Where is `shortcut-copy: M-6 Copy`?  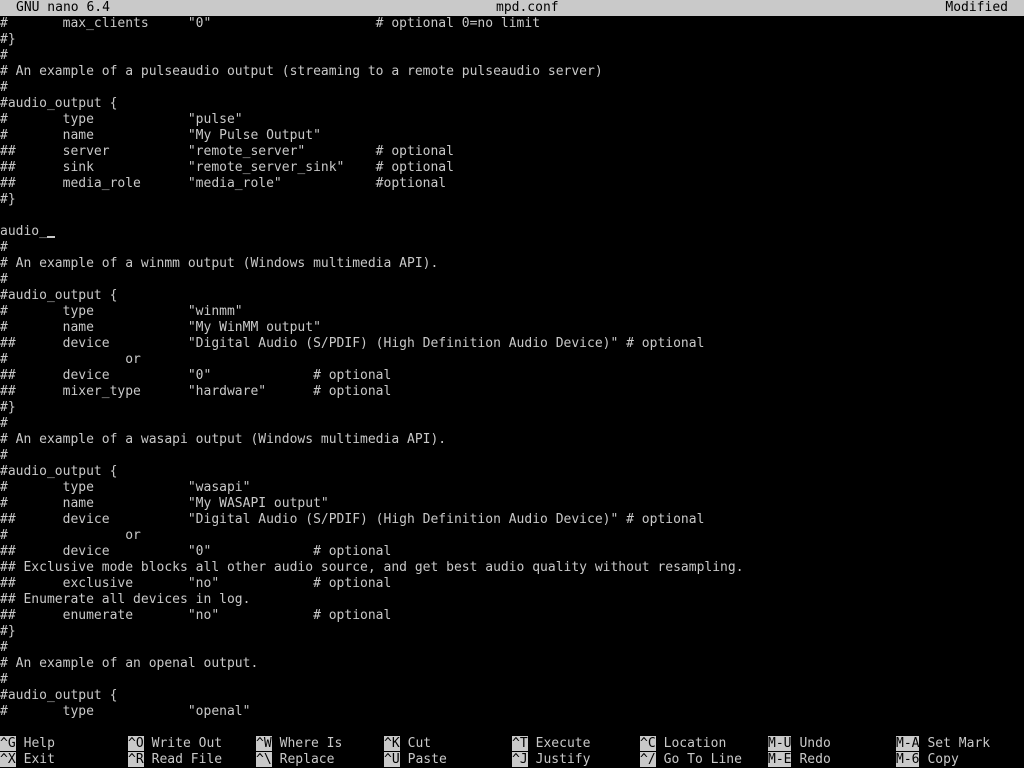 shortcut-copy: M-6 Copy is located at coordinates (927, 760).